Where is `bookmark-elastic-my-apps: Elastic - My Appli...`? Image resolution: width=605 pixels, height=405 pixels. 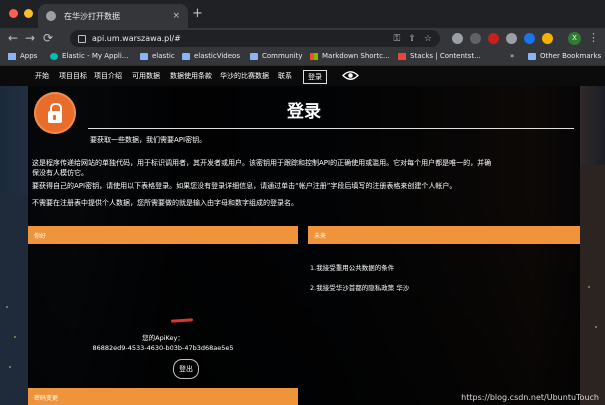 bookmark-elastic-my-apps: Elastic - My Appli... is located at coordinates (89, 56).